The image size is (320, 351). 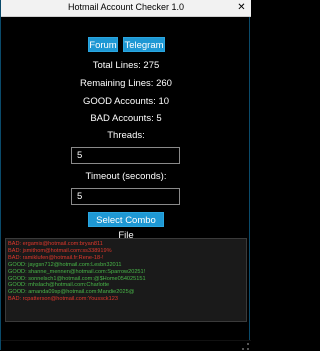 I want to click on good-accounts-label: GOOD Accounts: 10, so click(x=126, y=101).